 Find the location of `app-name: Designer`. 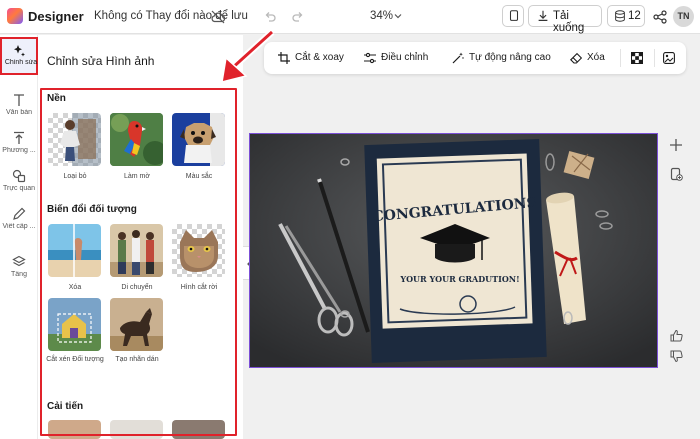

app-name: Designer is located at coordinates (56, 16).